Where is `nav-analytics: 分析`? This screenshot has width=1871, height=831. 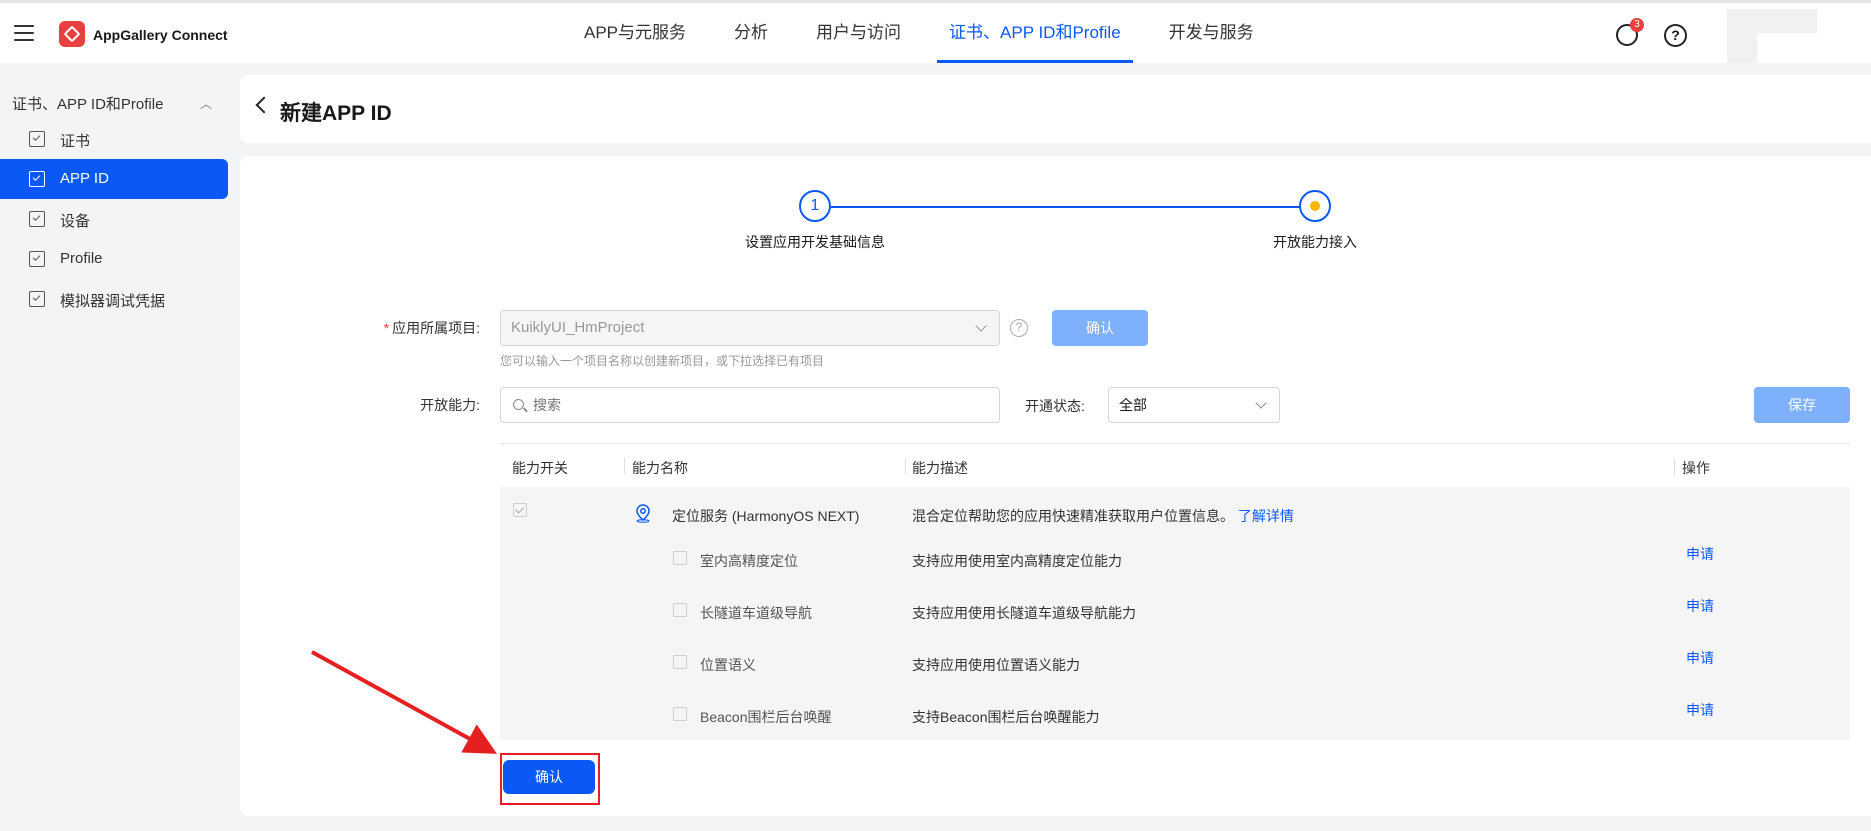 nav-analytics: 分析 is located at coordinates (751, 33).